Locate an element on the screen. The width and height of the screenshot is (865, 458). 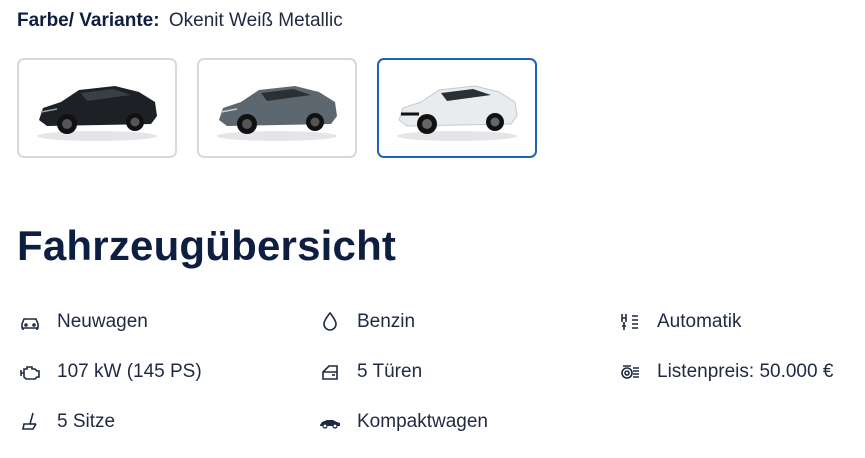
feature-power: 107 kW (145 PS) is located at coordinates (109, 372).